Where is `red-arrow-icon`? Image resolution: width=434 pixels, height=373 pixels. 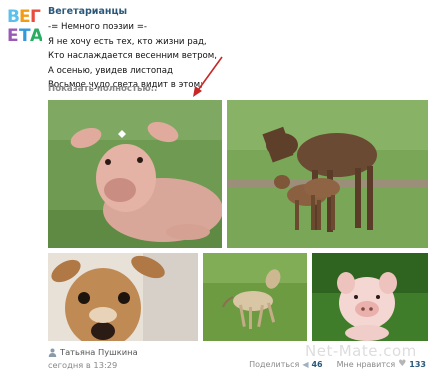
red-arrow-icon is located at coordinates (208, 76).